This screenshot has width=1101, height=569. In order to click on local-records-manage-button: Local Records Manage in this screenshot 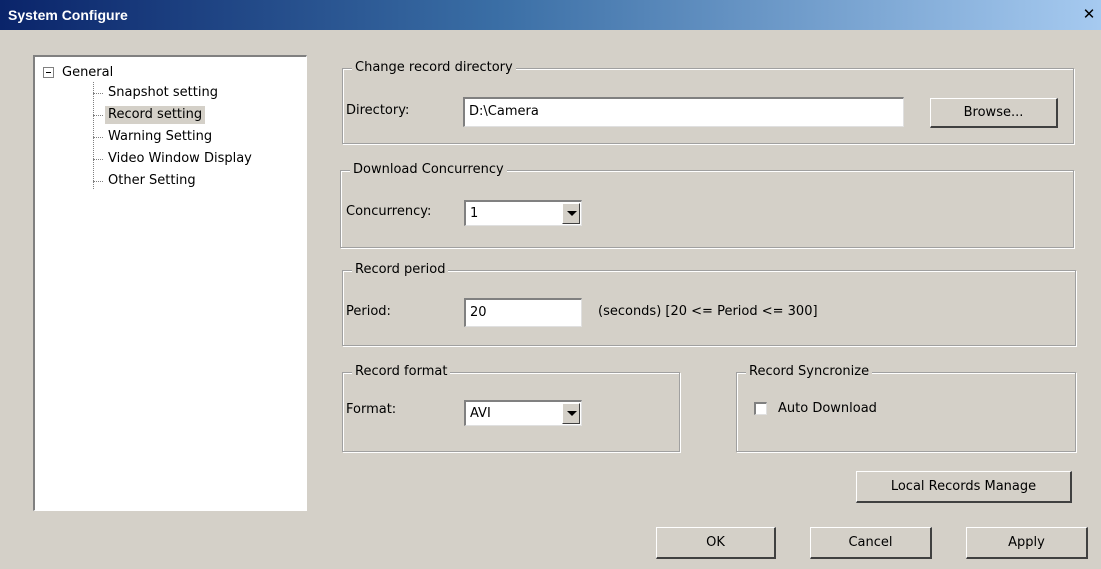, I will do `click(964, 487)`.